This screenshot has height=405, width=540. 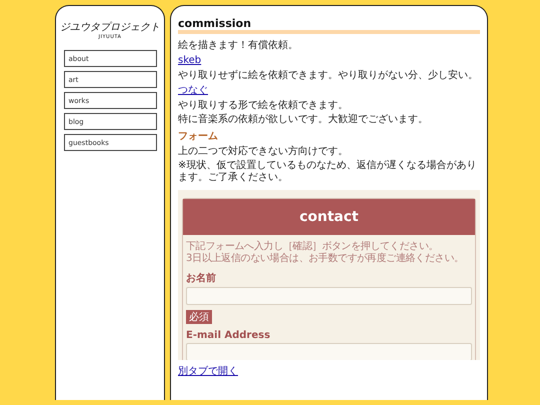 What do you see at coordinates (325, 259) in the screenshot?
I see `form-instructions: 3日以上返信のない場合は、お手数ですが再度ご連絡ください。` at bounding box center [325, 259].